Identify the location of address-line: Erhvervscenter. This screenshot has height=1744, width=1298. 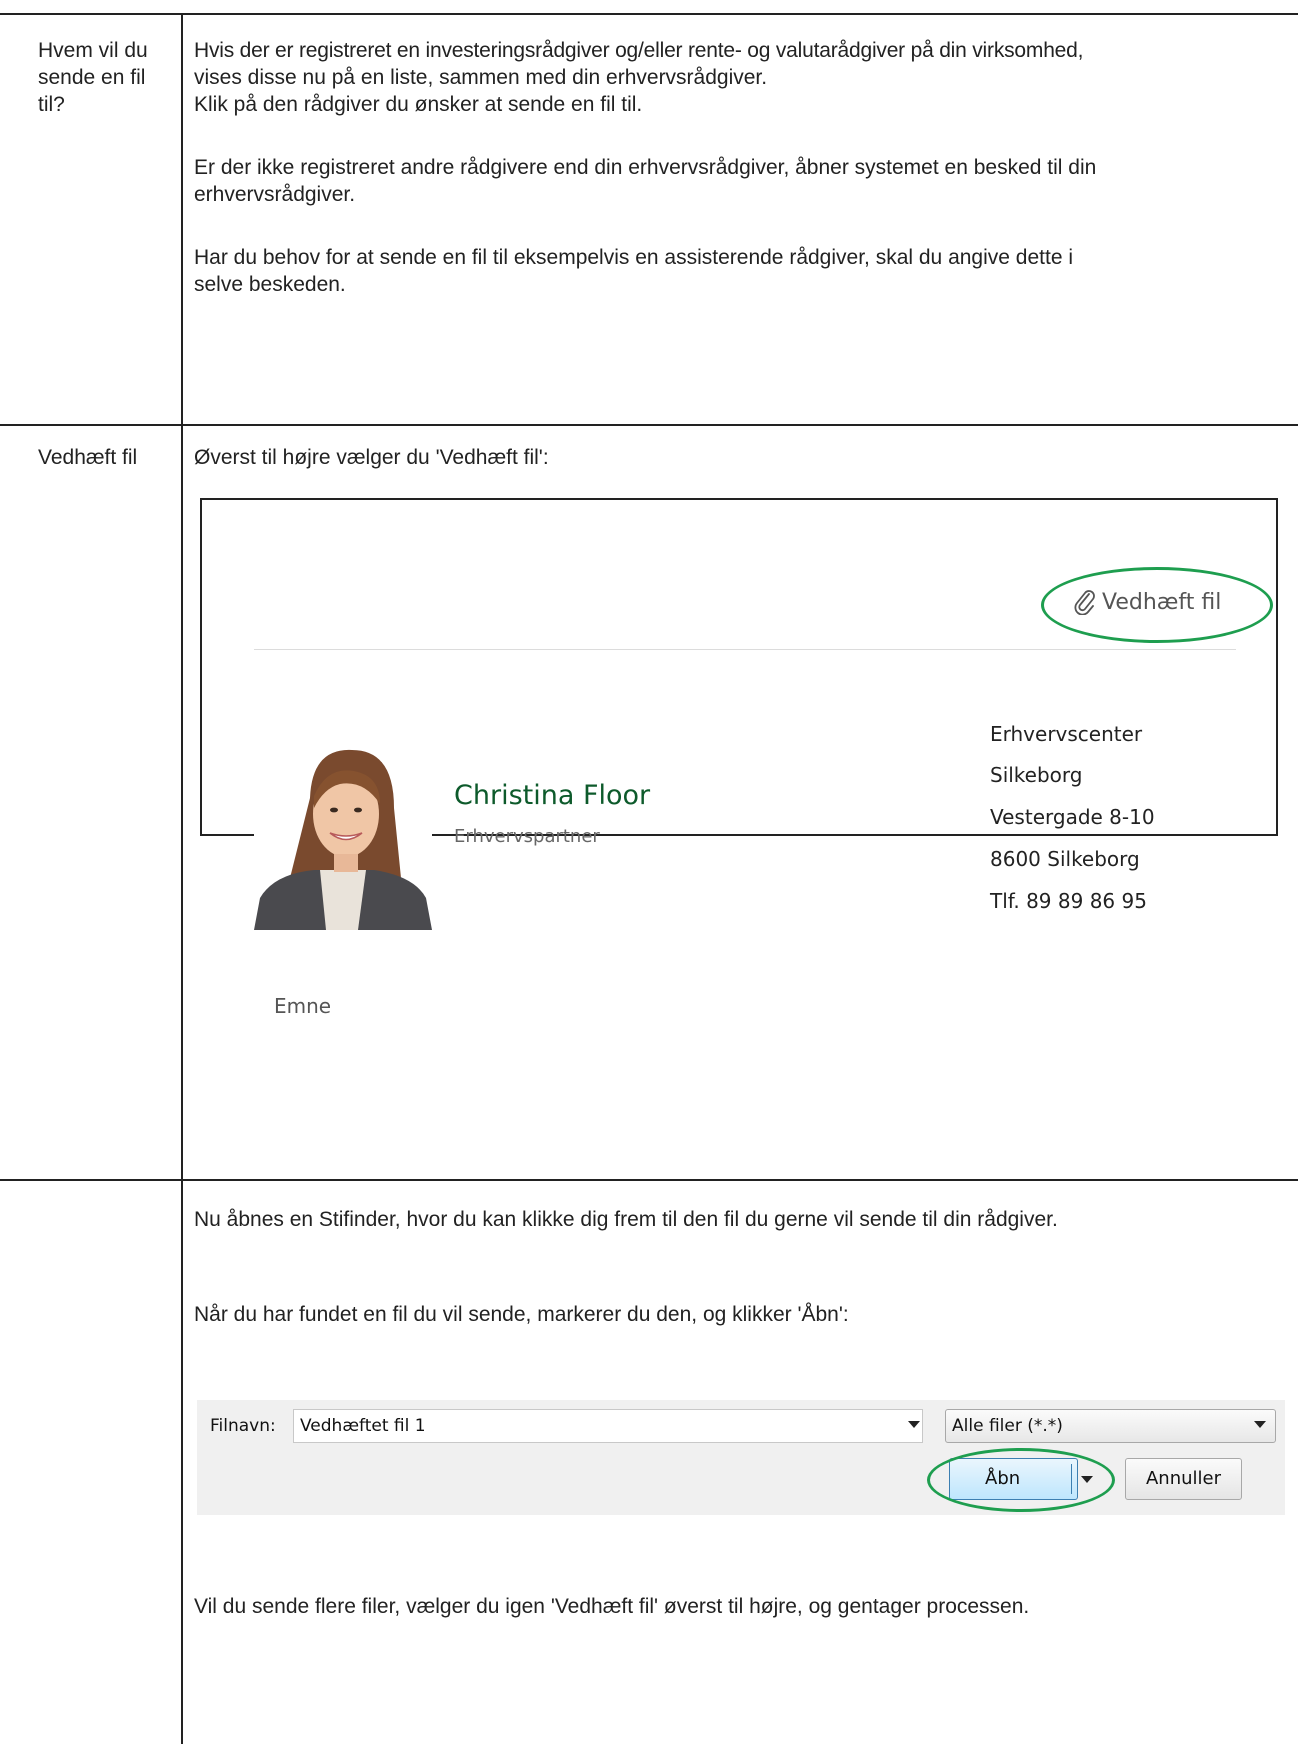
(1066, 734).